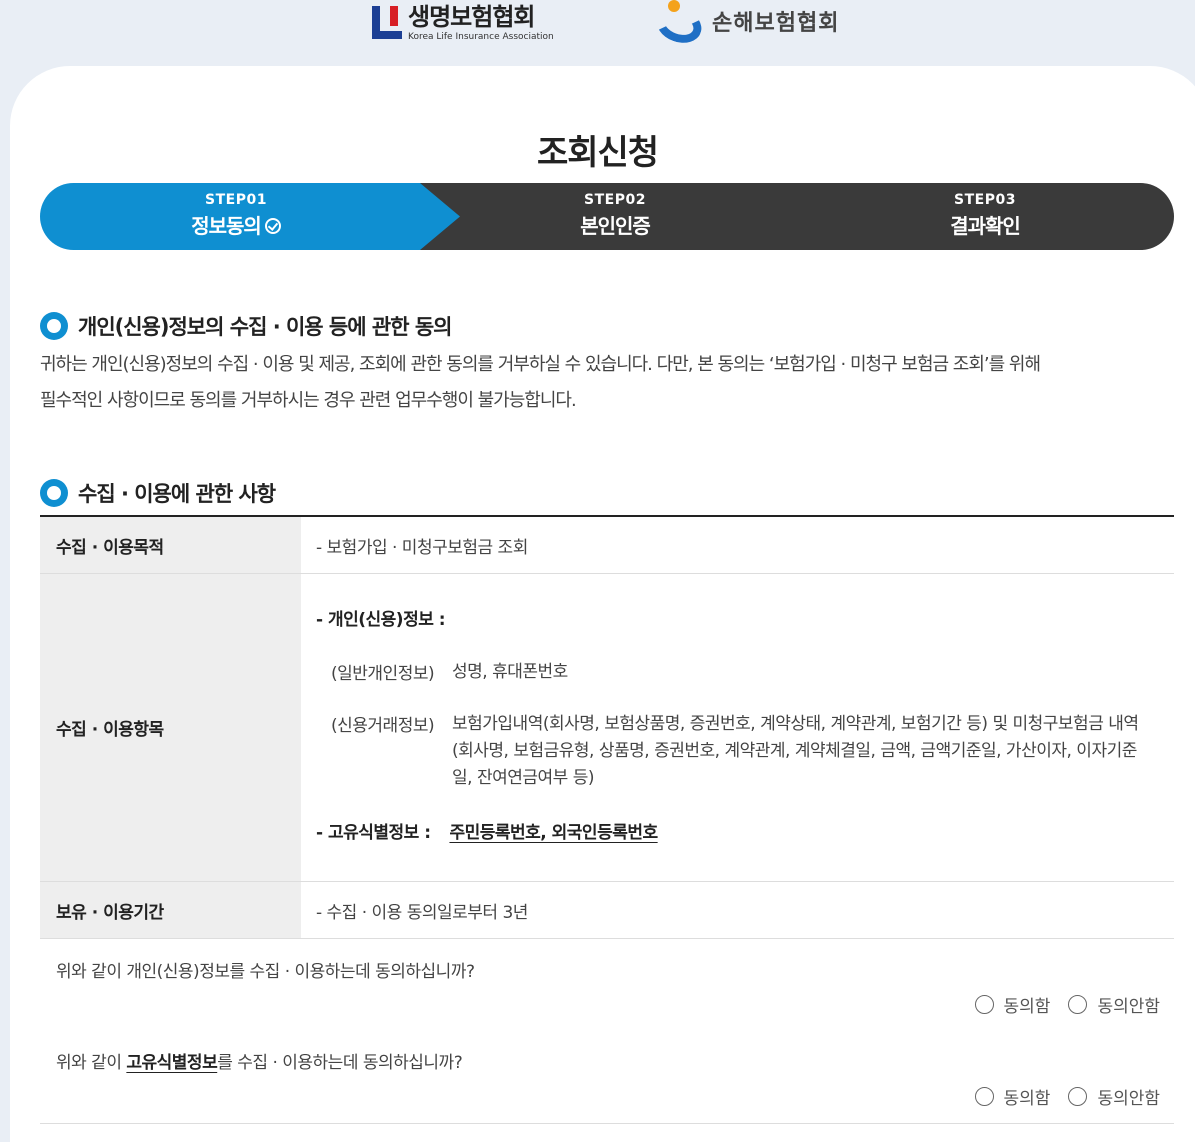 This screenshot has width=1195, height=1142. What do you see at coordinates (607, 545) in the screenshot?
I see `table-row-purpose: 수집 · 이용목적 - 보험가입 · 미청구보험금 조회` at bounding box center [607, 545].